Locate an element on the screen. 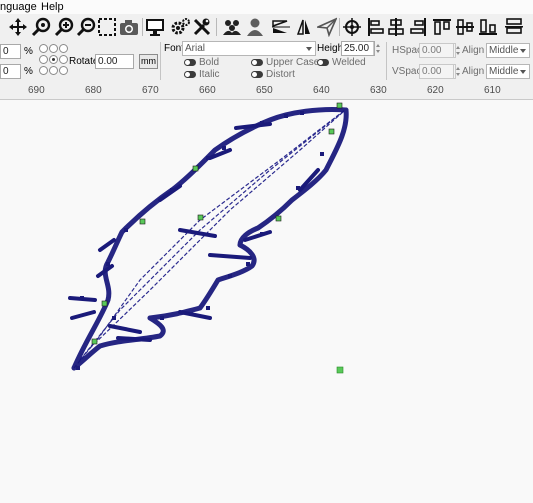  align-x-value: Middle is located at coordinates (504, 50).